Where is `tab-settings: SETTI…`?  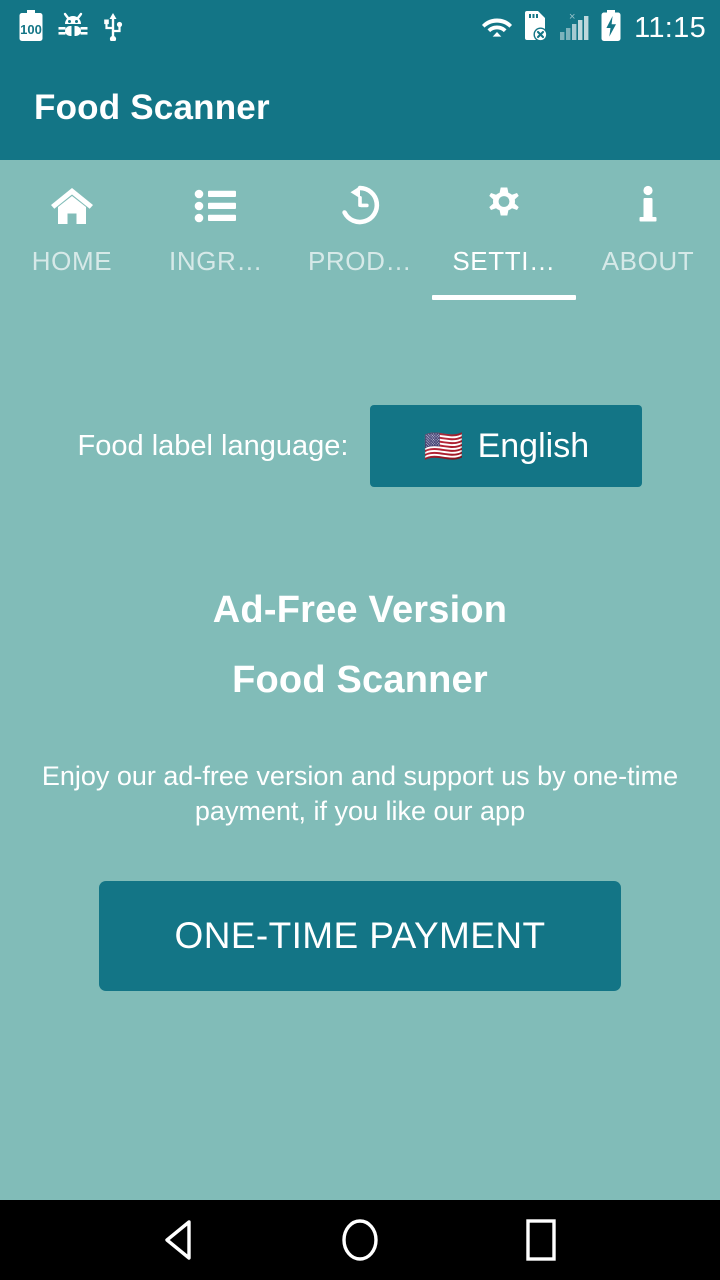 tab-settings: SETTI… is located at coordinates (504, 234).